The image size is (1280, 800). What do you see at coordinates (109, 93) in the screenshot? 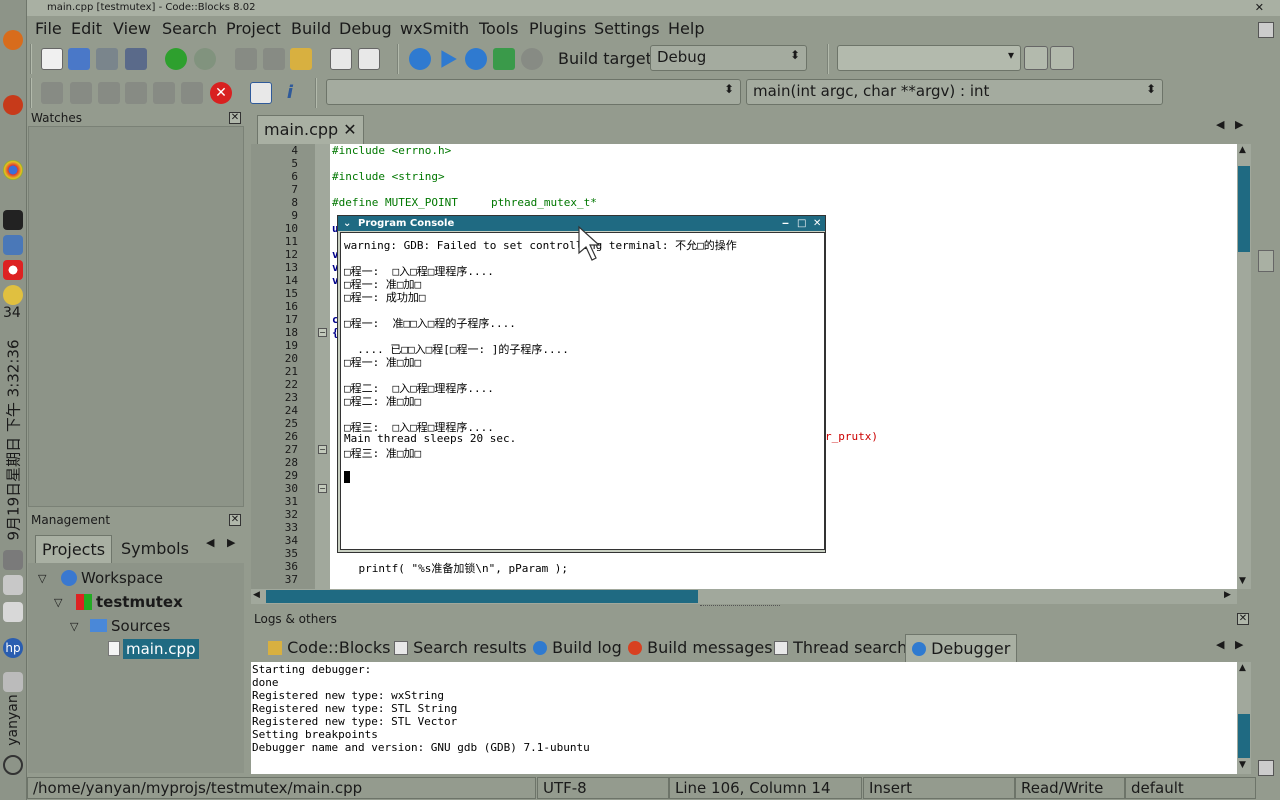
I see `debug-step-into-icon` at bounding box center [109, 93].